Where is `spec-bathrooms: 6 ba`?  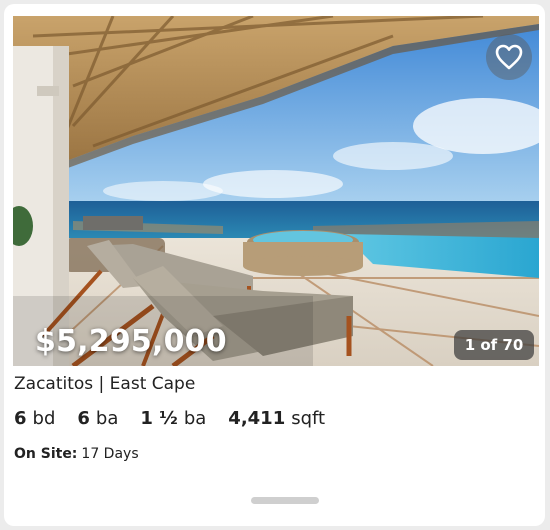
spec-bathrooms: 6 ba is located at coordinates (97, 418).